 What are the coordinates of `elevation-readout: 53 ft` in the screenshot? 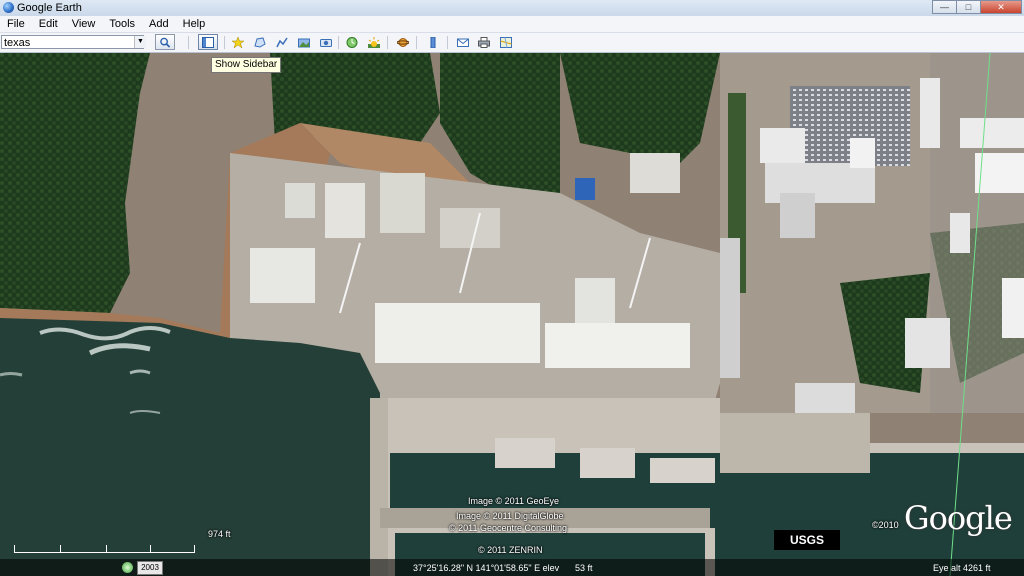 It's located at (584, 568).